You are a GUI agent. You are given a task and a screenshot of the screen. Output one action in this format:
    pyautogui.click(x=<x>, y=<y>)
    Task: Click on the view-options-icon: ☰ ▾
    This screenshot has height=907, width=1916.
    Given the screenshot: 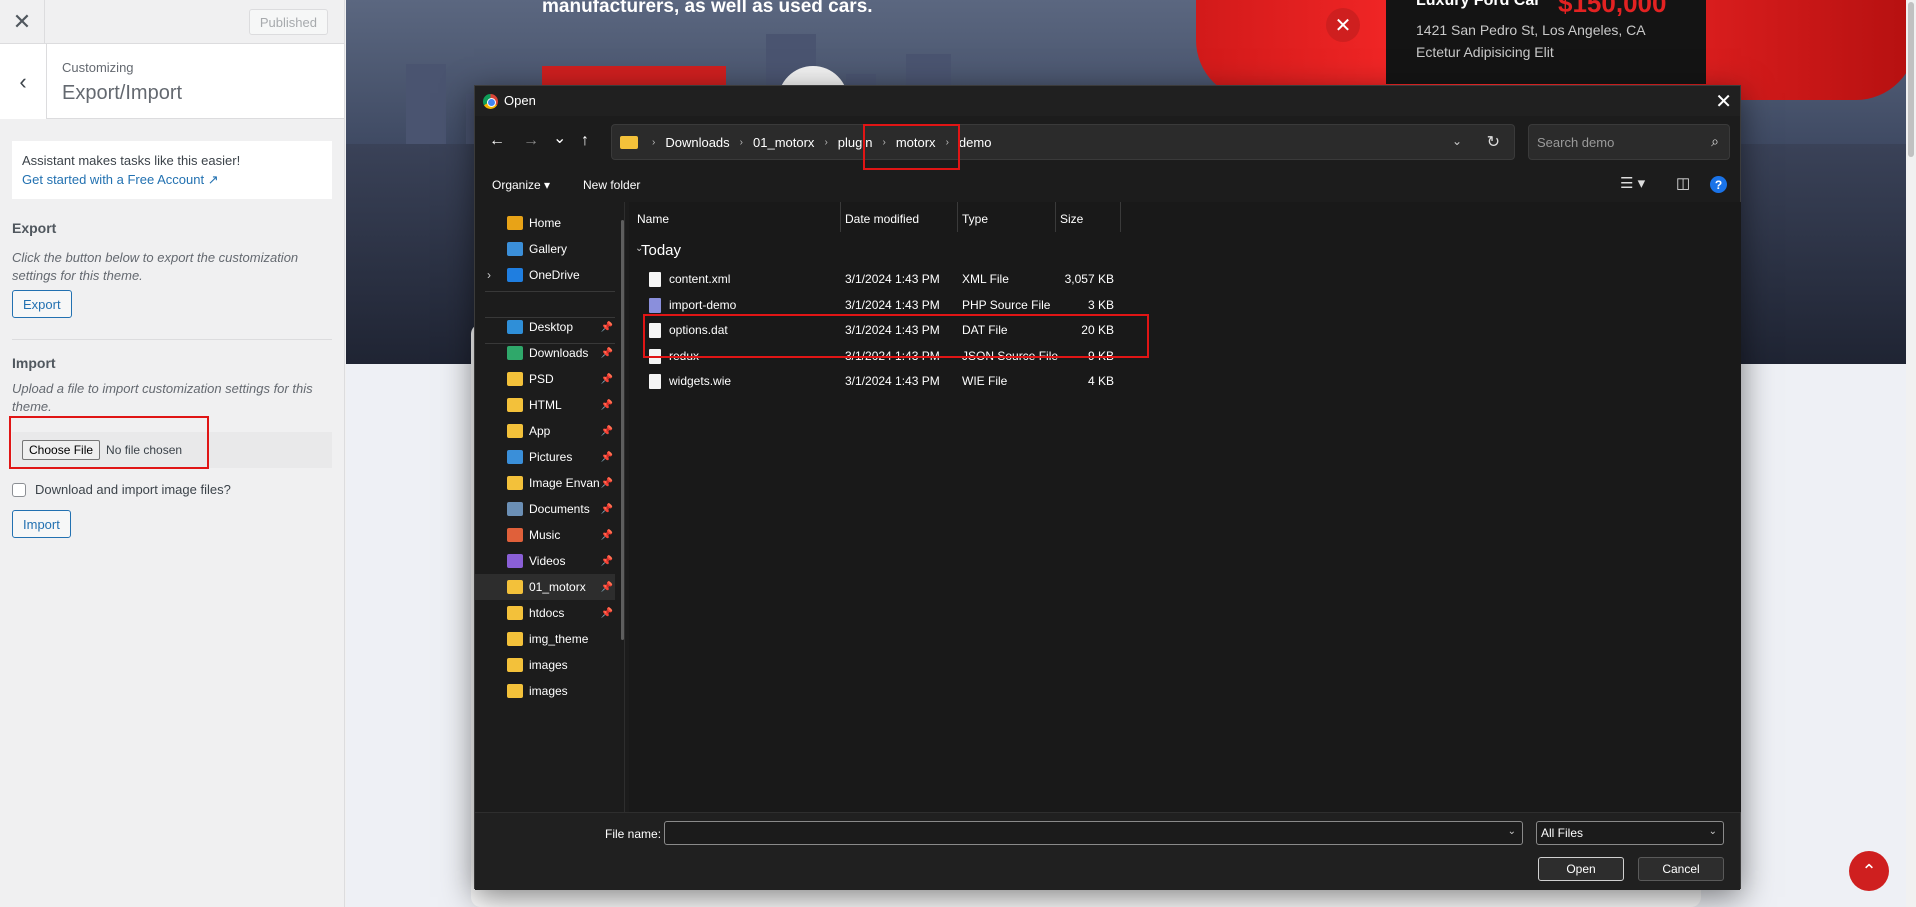 What is the action you would take?
    pyautogui.click(x=1632, y=183)
    